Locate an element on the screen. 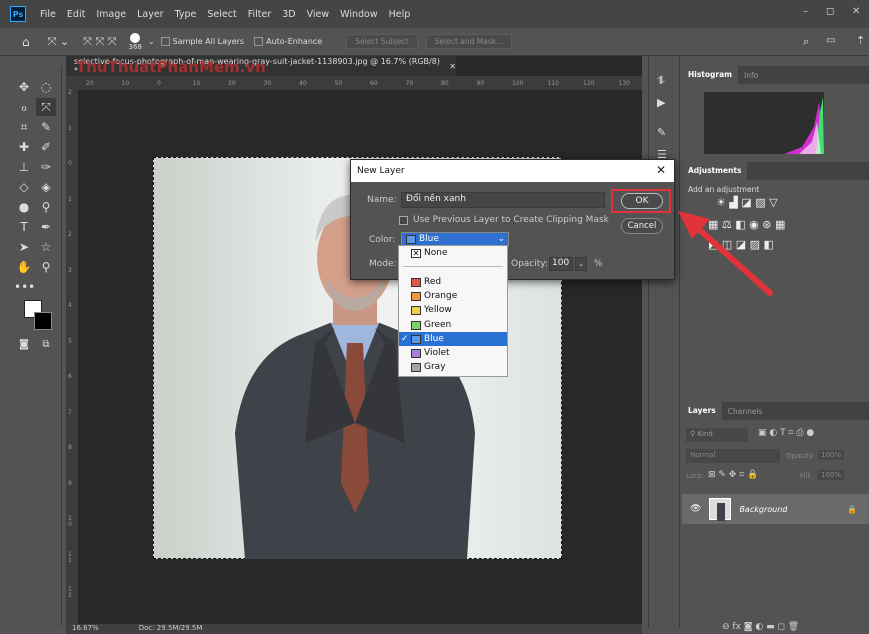 The height and width of the screenshot is (634, 869). layer-name-field: Đổi nền xanh is located at coordinates (503, 200).